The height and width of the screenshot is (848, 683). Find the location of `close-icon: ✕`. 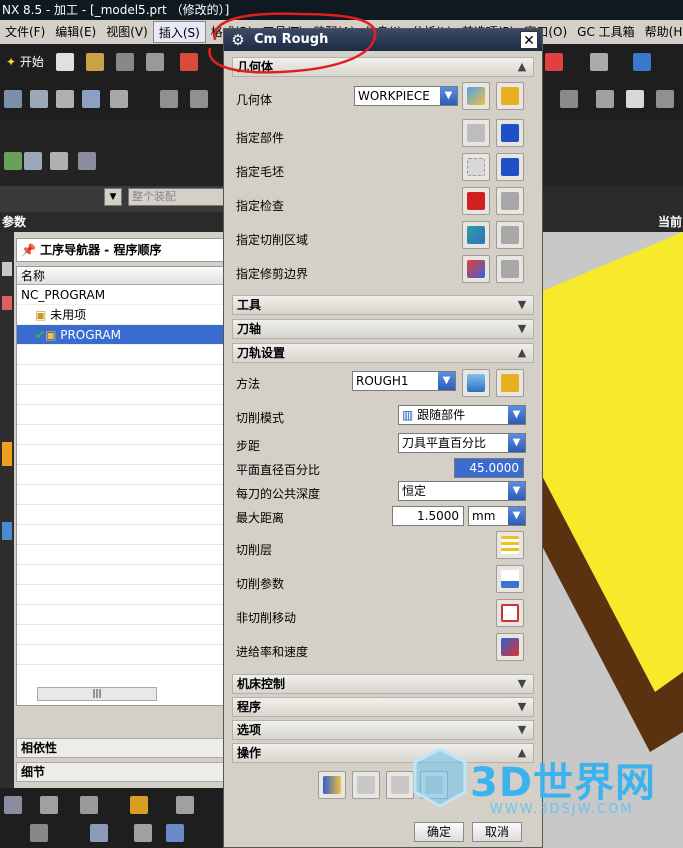

close-icon: ✕ is located at coordinates (529, 40).